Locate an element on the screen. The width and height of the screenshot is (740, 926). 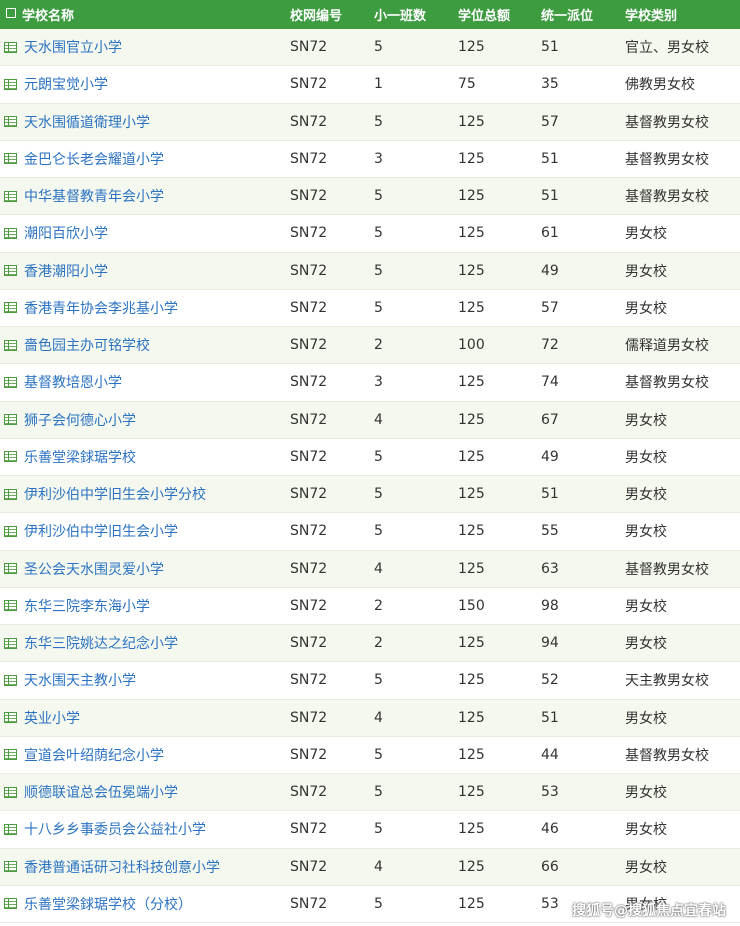
table-row: 伊利沙伯中学旧生会小学分校 SN72 5 125 51 男女校 is located at coordinates (370, 495).